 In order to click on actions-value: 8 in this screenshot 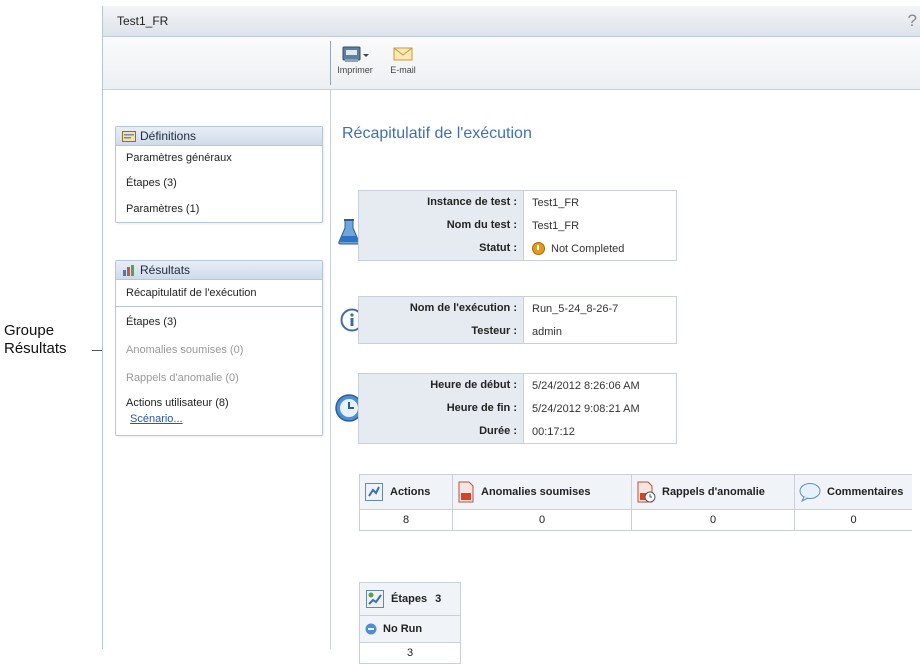, I will do `click(406, 520)`.